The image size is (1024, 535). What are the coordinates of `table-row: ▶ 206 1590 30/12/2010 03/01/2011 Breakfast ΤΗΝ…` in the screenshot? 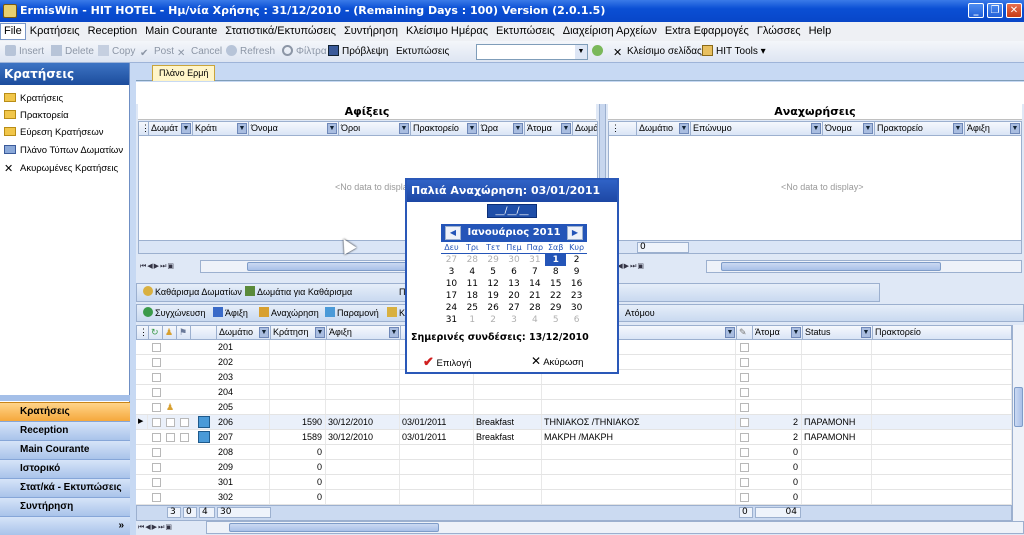 It's located at (574, 422).